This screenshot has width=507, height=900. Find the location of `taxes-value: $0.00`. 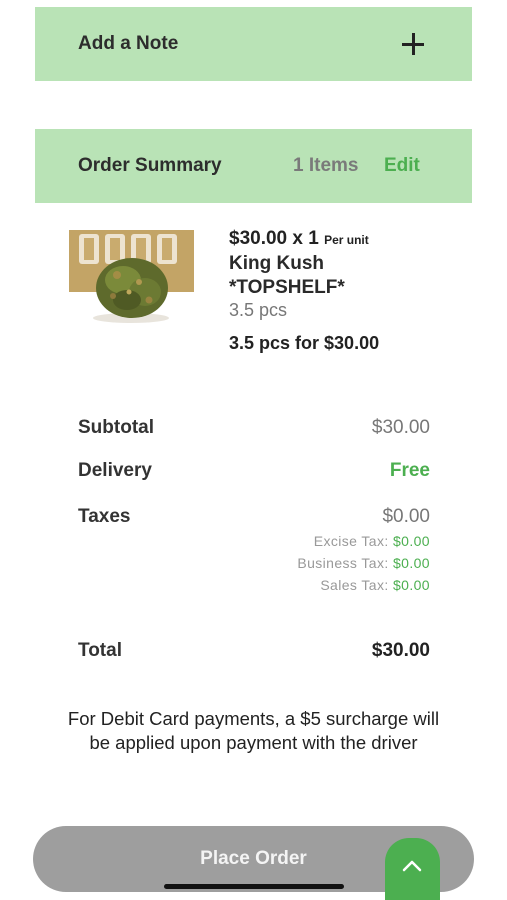

taxes-value: $0.00 is located at coordinates (406, 516).